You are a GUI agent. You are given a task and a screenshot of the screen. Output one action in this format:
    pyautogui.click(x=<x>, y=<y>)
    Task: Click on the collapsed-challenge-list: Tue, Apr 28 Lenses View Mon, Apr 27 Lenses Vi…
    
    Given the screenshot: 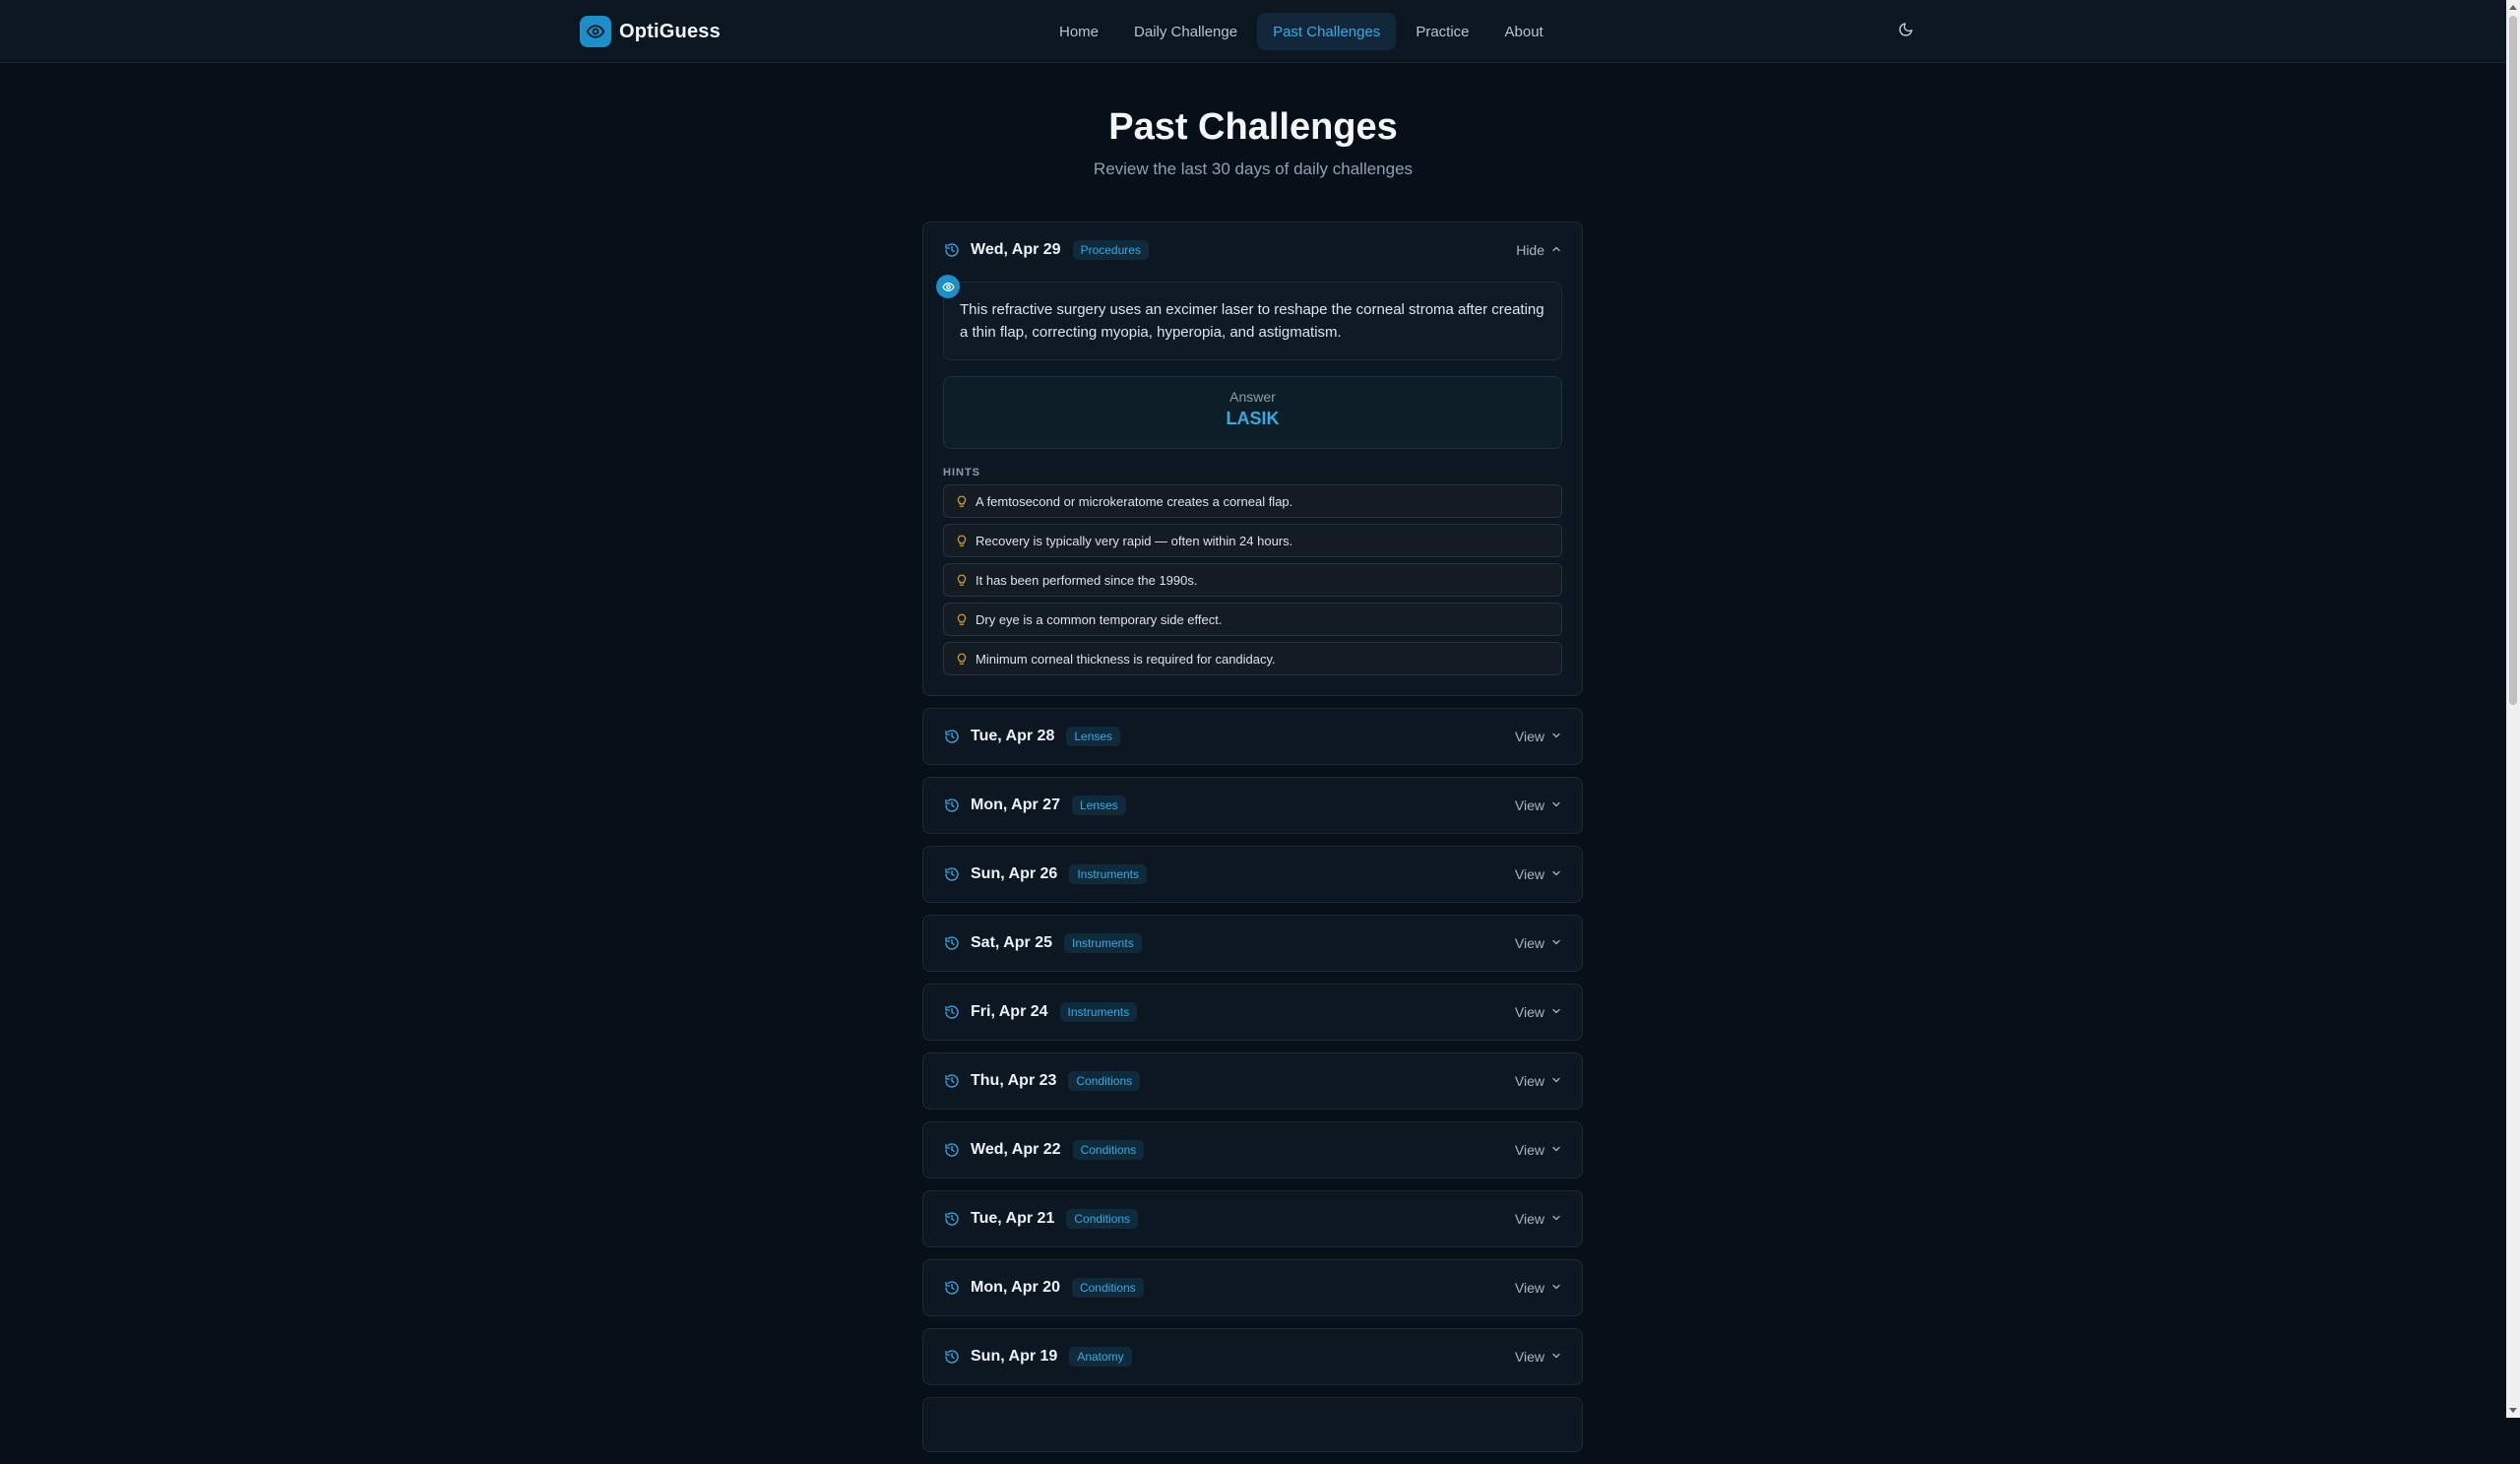 What is the action you would take?
    pyautogui.click(x=1252, y=1047)
    